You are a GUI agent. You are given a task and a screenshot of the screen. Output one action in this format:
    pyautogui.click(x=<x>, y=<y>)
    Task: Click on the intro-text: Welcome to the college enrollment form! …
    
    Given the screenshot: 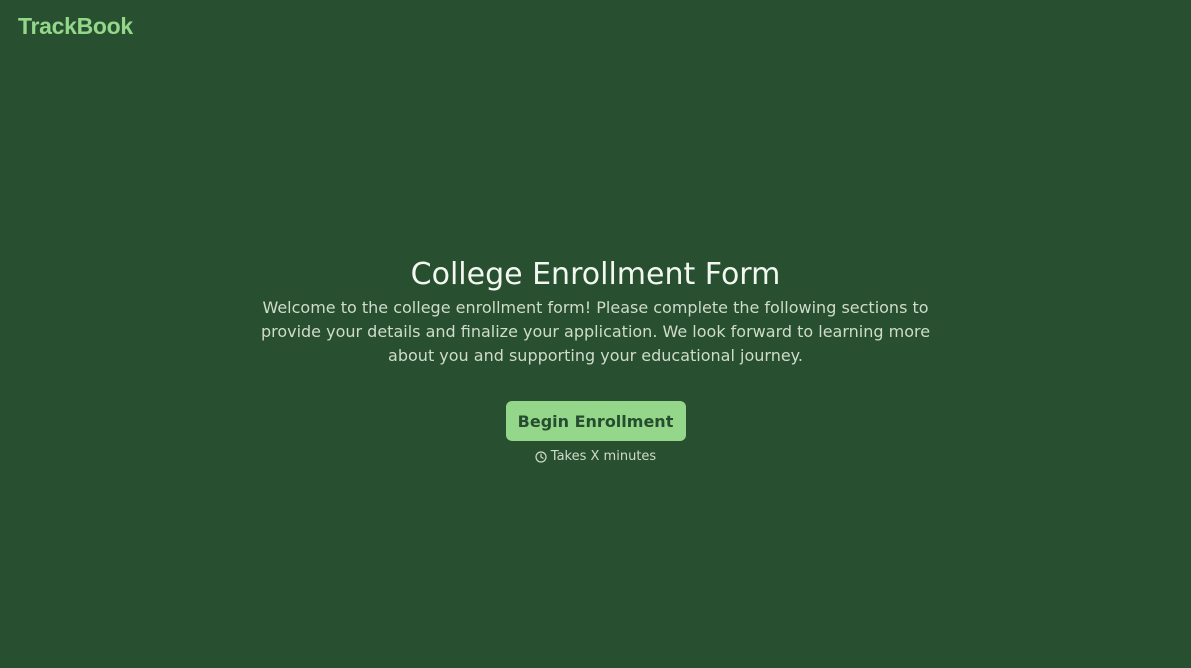 What is the action you would take?
    pyautogui.click(x=595, y=331)
    